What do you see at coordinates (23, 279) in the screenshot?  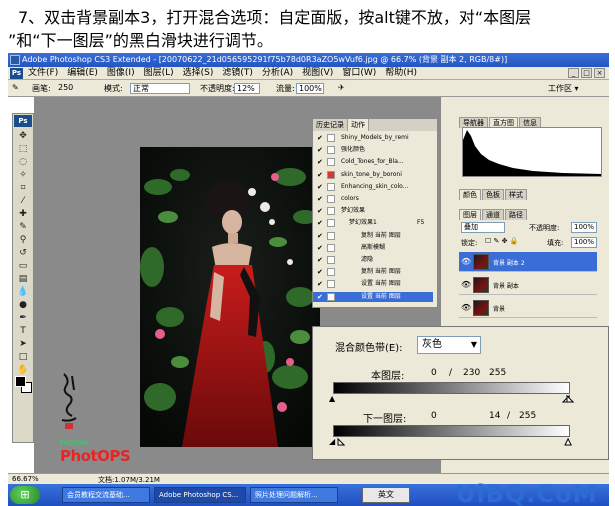 I see `gradient-tool-icon: ▤` at bounding box center [23, 279].